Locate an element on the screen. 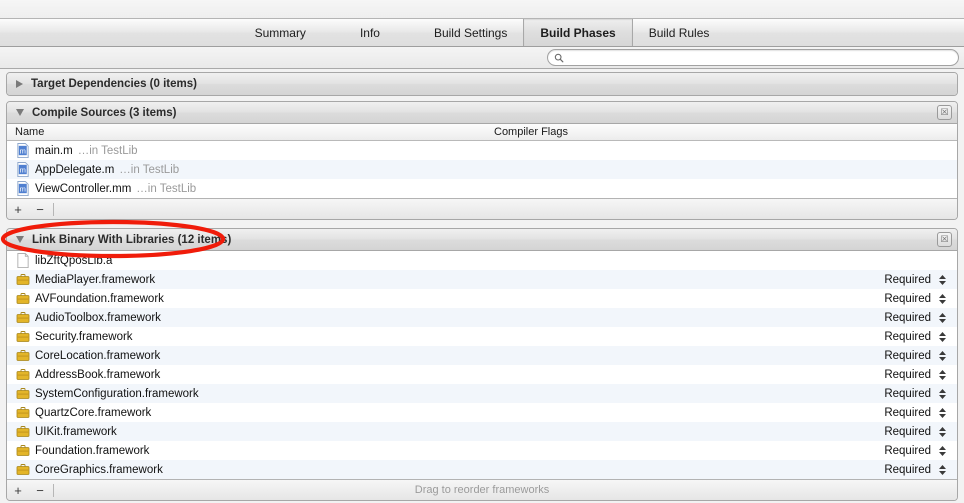 This screenshot has height=503, width=964. table-row: libZftQposLib.a is located at coordinates (482, 260).